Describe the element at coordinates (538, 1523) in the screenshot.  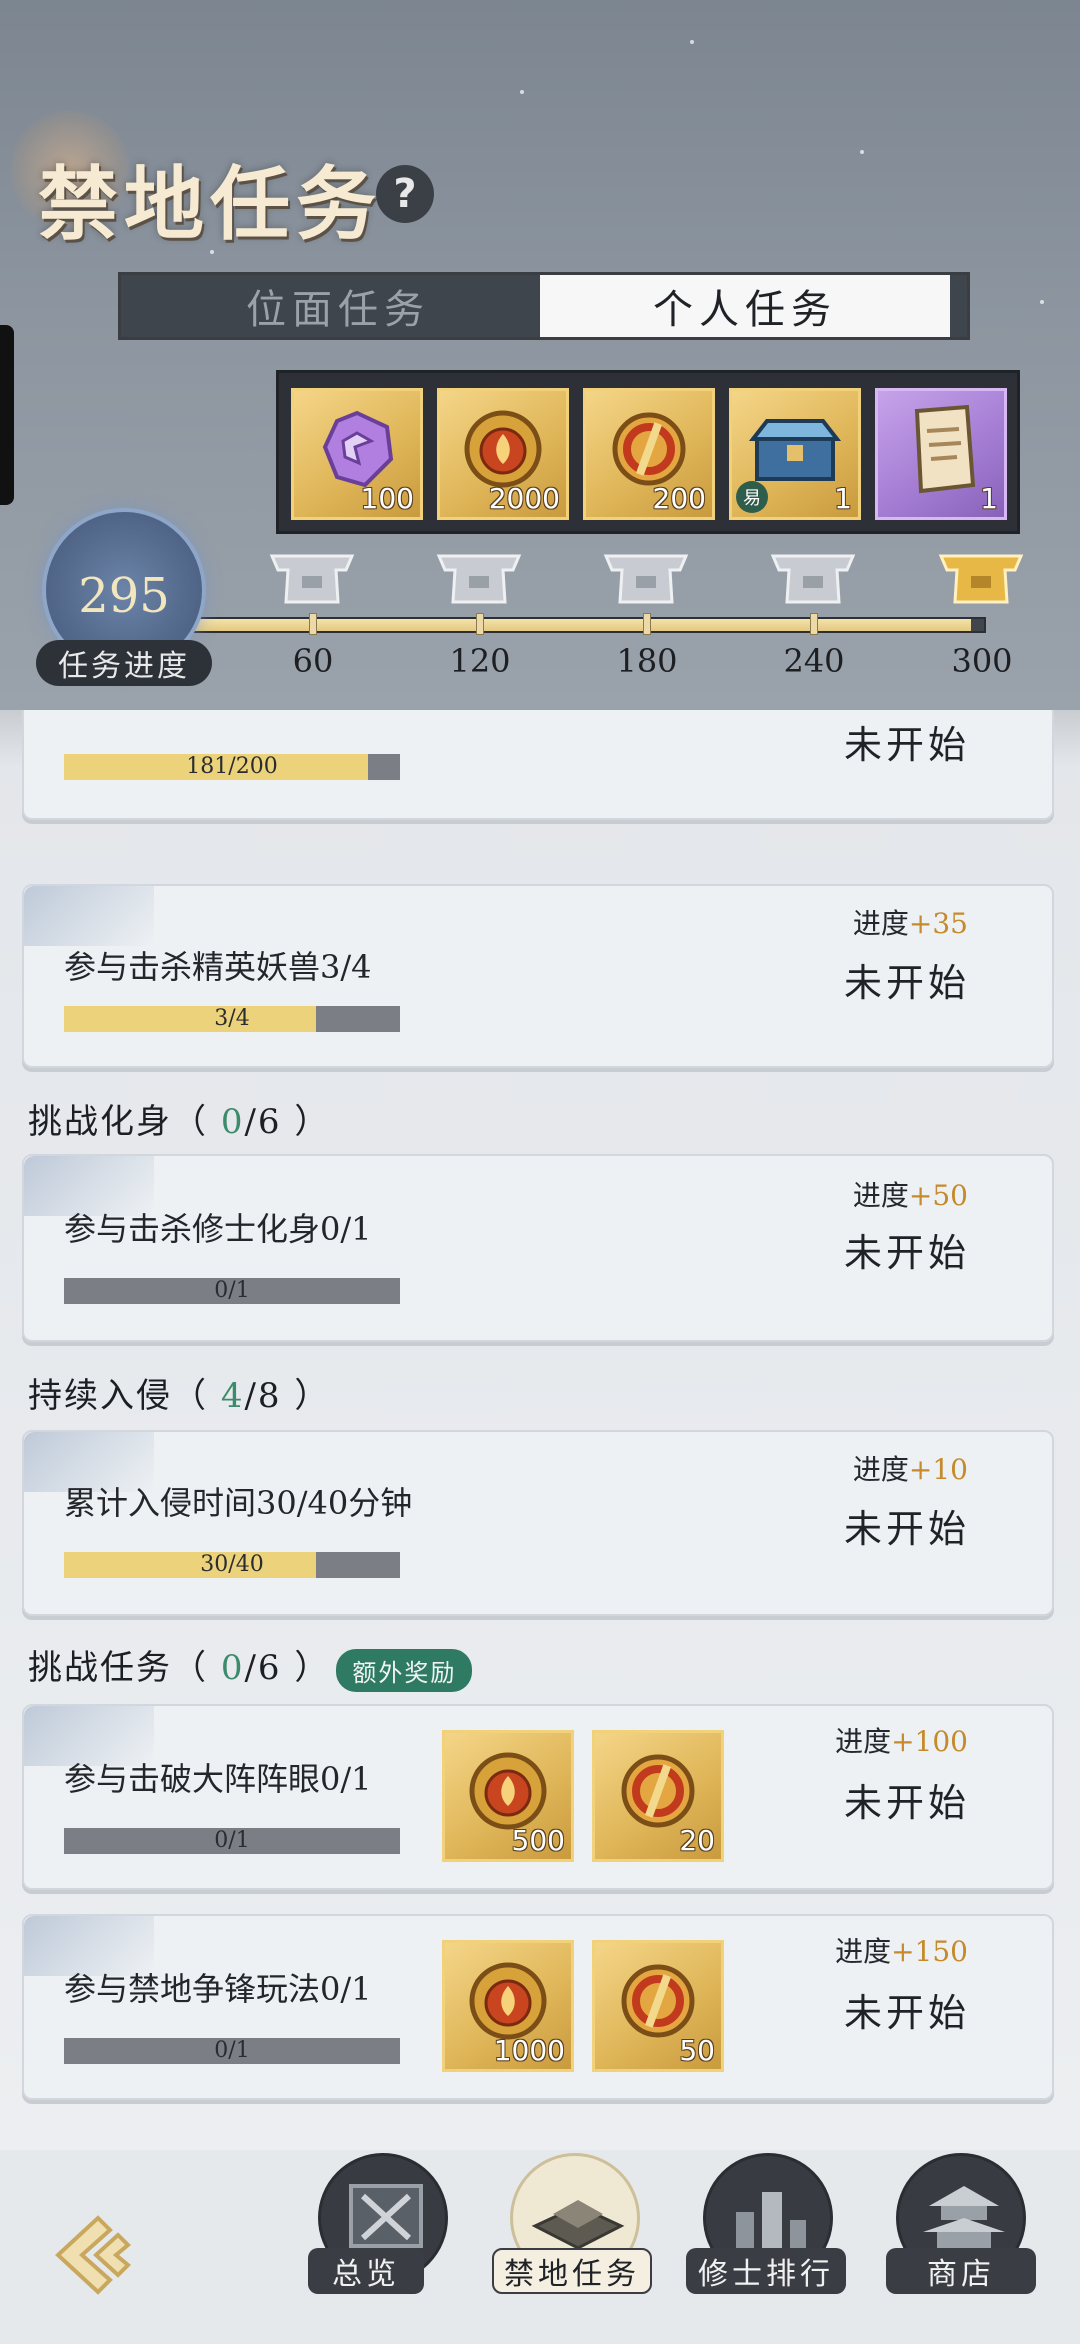
I see `task-card: 累计入侵时间30/40分钟 30/40 进度+10 未开始` at that location.